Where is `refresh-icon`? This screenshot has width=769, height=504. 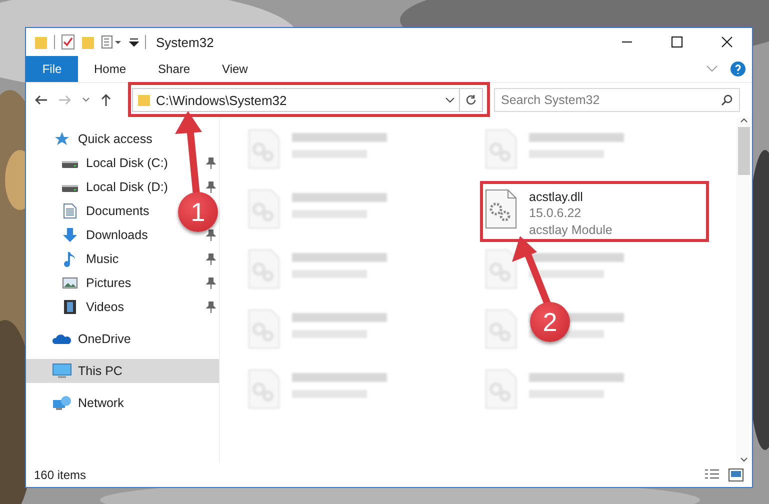
refresh-icon is located at coordinates (471, 100).